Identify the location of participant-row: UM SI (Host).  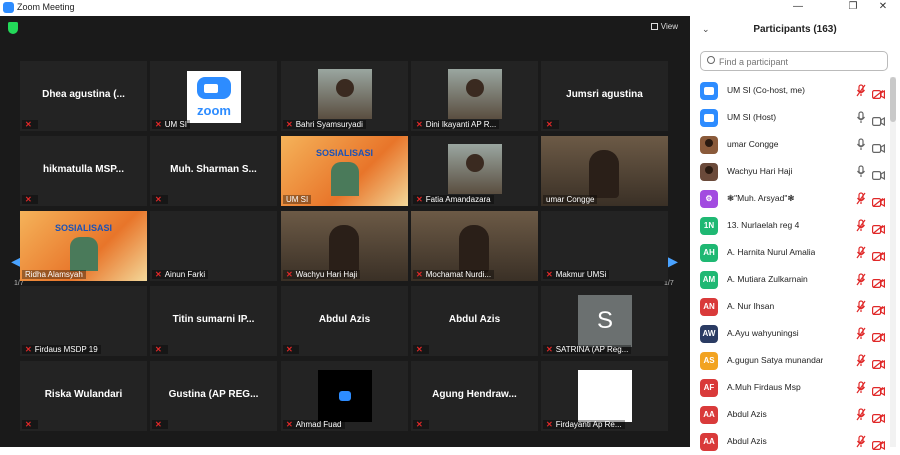
(789, 117).